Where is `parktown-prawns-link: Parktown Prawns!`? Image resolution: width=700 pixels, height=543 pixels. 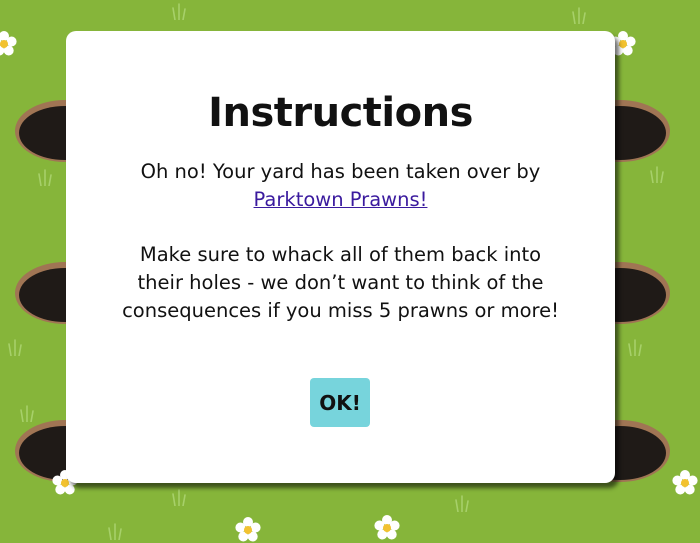
parktown-prawns-link: Parktown Prawns! is located at coordinates (341, 199).